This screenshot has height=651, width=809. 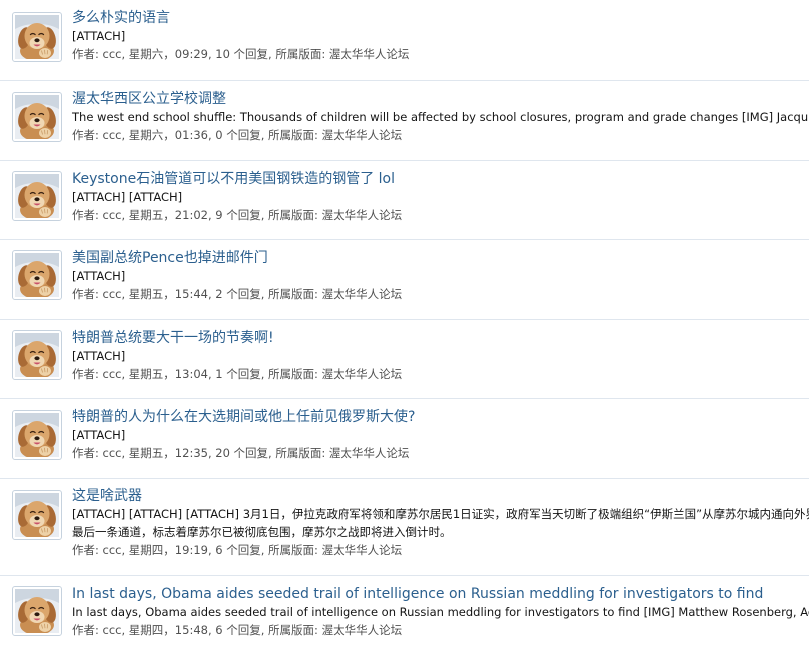 What do you see at coordinates (440, 374) in the screenshot?
I see `thread-meta: 作者: ccc, 星期五，13:04, 1 个回复, 所属版面: 渥太华华人论坛` at bounding box center [440, 374].